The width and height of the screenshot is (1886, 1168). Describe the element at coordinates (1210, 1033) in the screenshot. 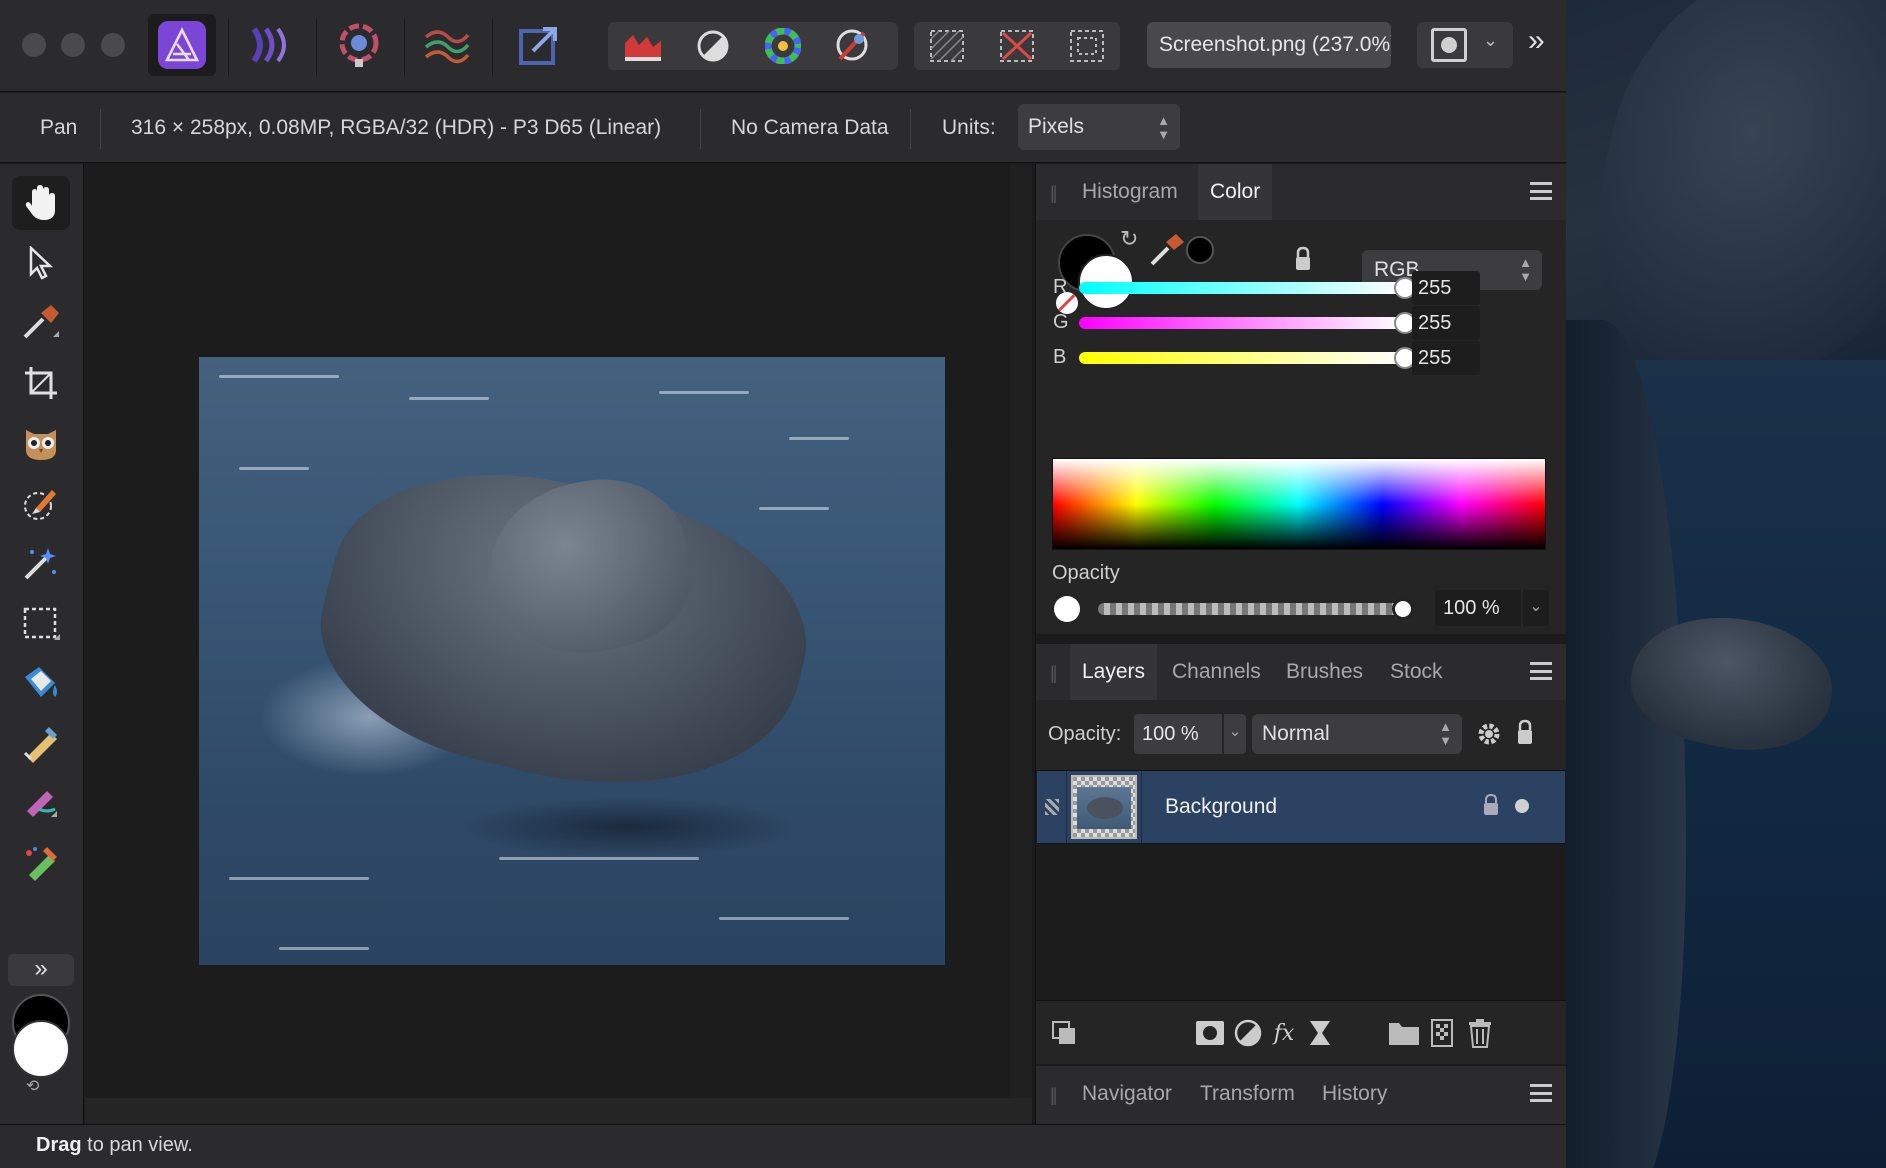

I see `mask-layer-icon` at that location.